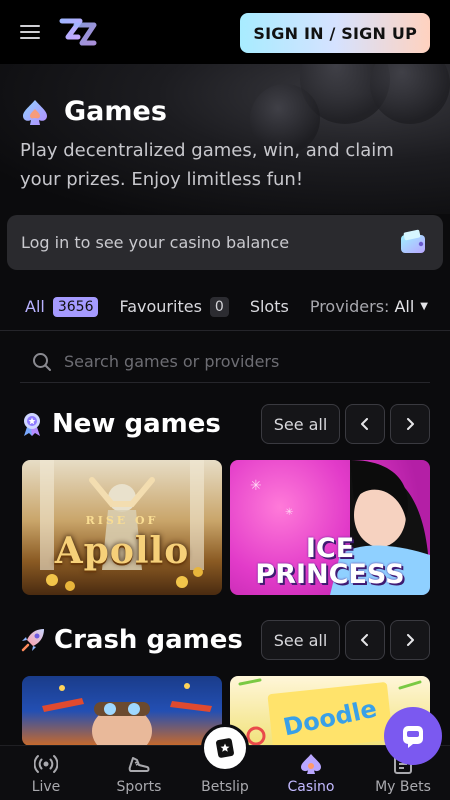  Describe the element at coordinates (148, 640) in the screenshot. I see `crash-games-title: Crash games` at that location.